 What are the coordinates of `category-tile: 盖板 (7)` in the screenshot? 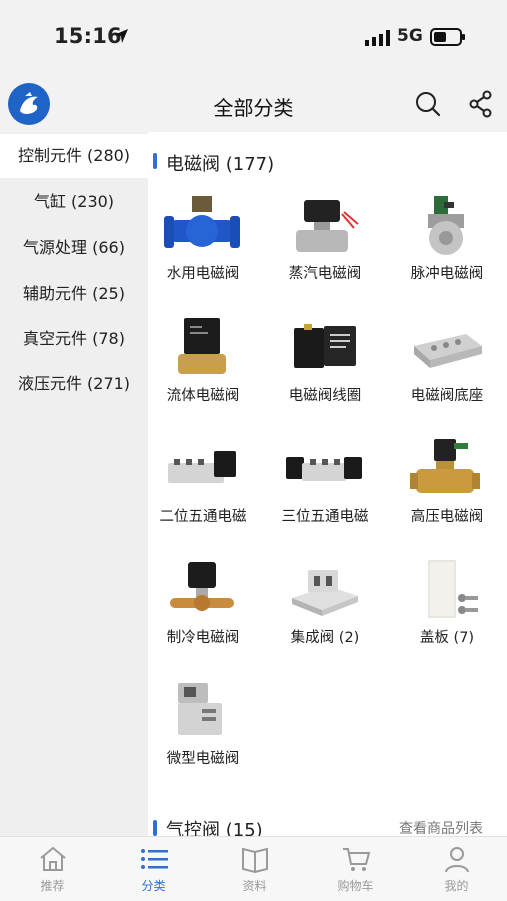 It's located at (447, 613).